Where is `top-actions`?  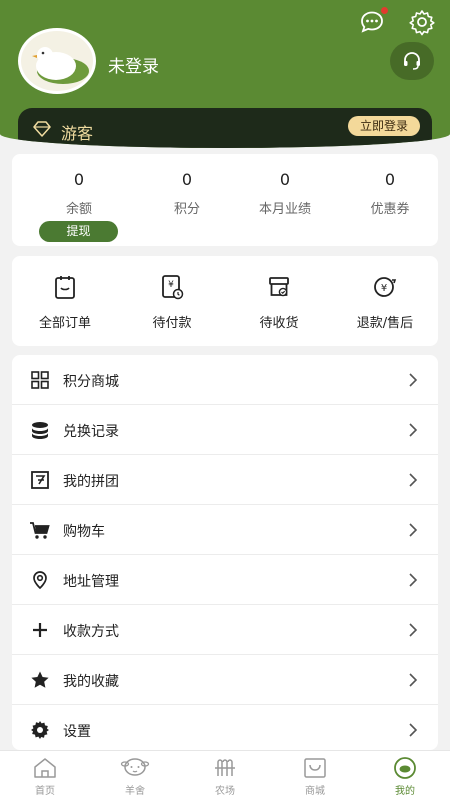
top-actions is located at coordinates (397, 21).